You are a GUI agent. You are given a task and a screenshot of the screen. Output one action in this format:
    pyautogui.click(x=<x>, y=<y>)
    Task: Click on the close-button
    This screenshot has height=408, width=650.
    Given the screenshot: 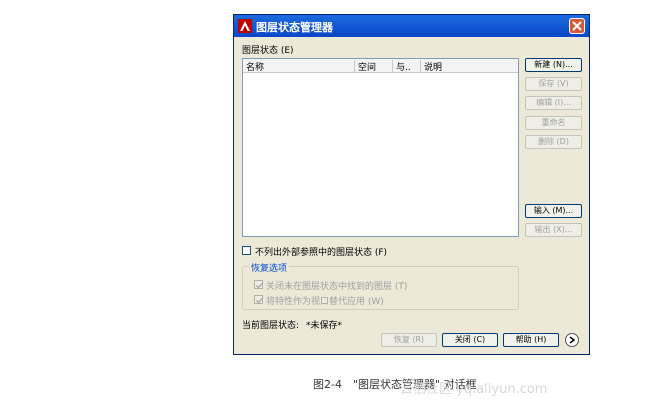 What is the action you would take?
    pyautogui.click(x=577, y=26)
    